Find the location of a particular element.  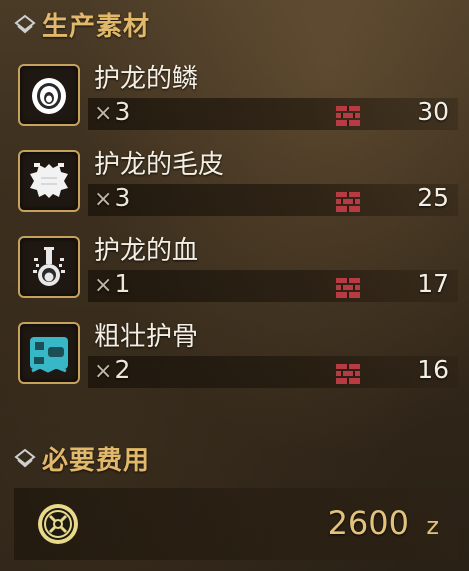

bone-icon is located at coordinates (49, 355).